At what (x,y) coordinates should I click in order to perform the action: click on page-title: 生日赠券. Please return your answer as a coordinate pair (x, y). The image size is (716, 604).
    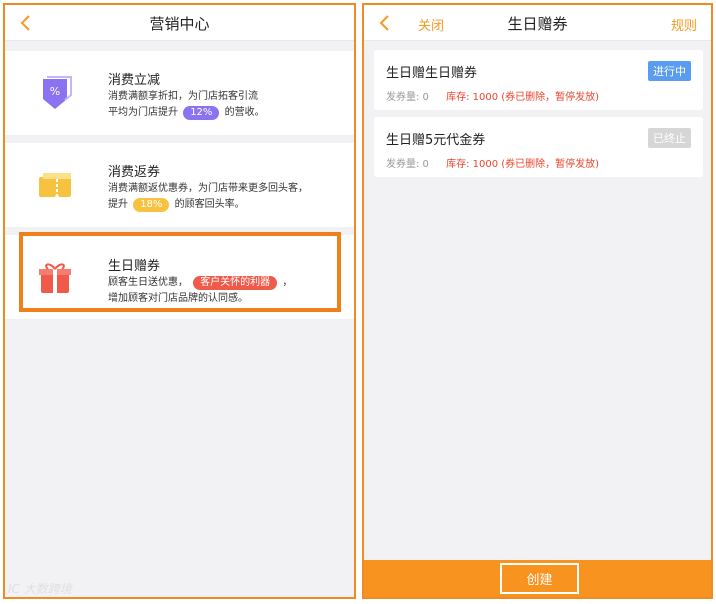
    Looking at the image, I should click on (537, 24).